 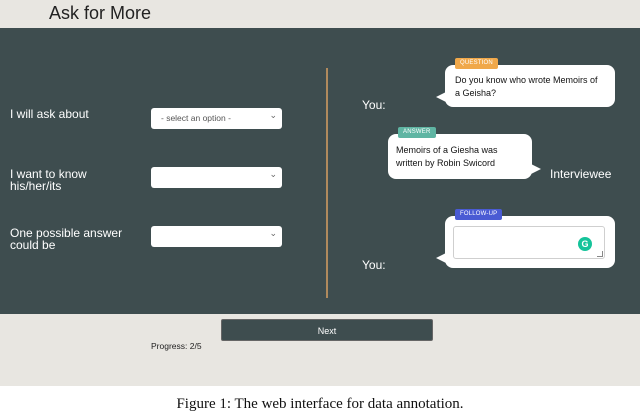 What do you see at coordinates (100, 13) in the screenshot?
I see `page-title: Ask for More` at bounding box center [100, 13].